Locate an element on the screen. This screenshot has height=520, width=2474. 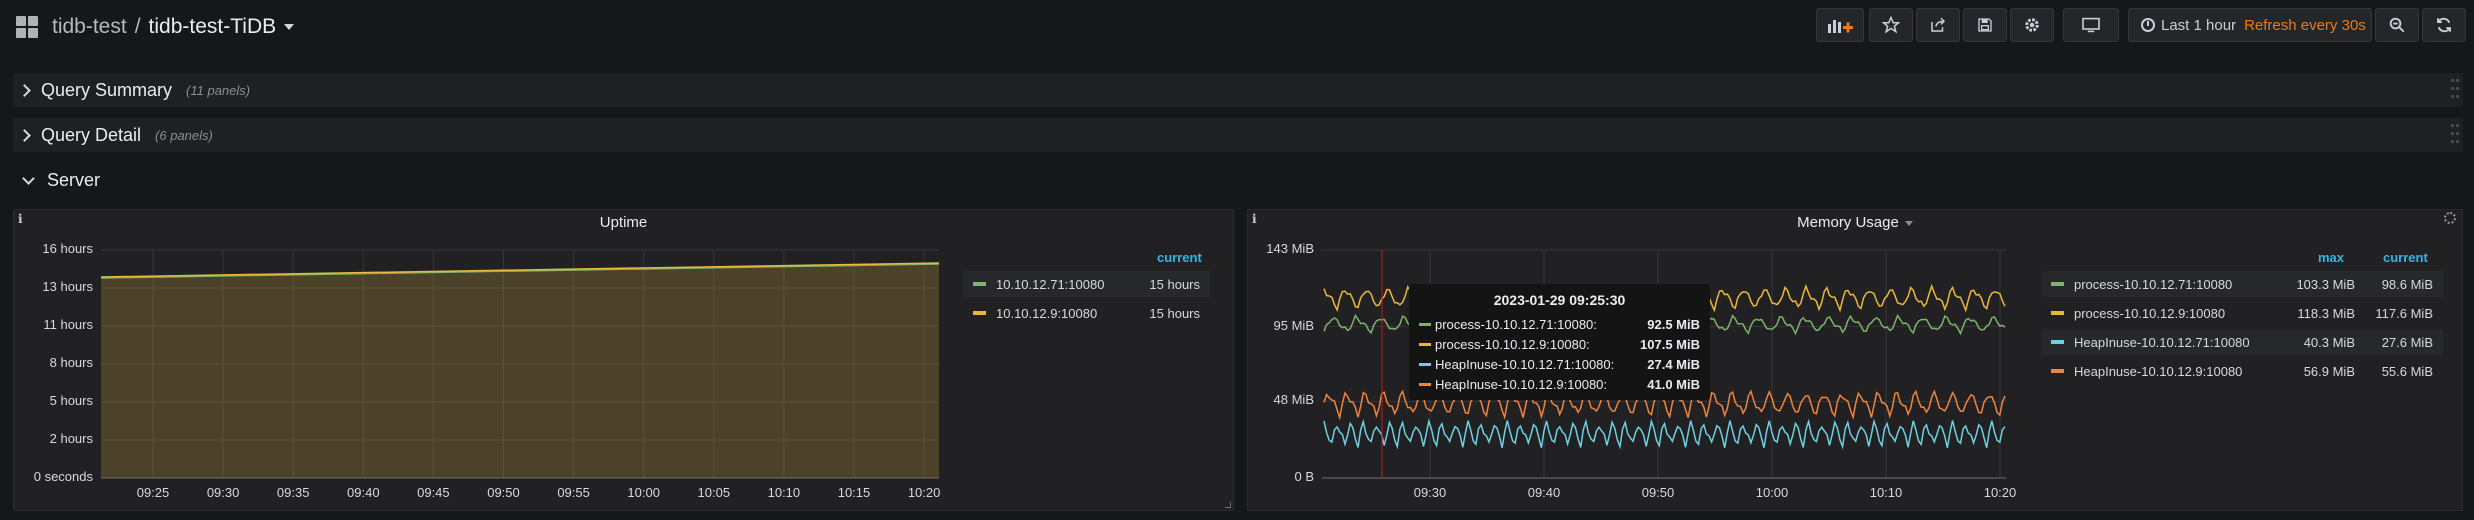
x-axis-tick: 10:20 is located at coordinates (2000, 492).